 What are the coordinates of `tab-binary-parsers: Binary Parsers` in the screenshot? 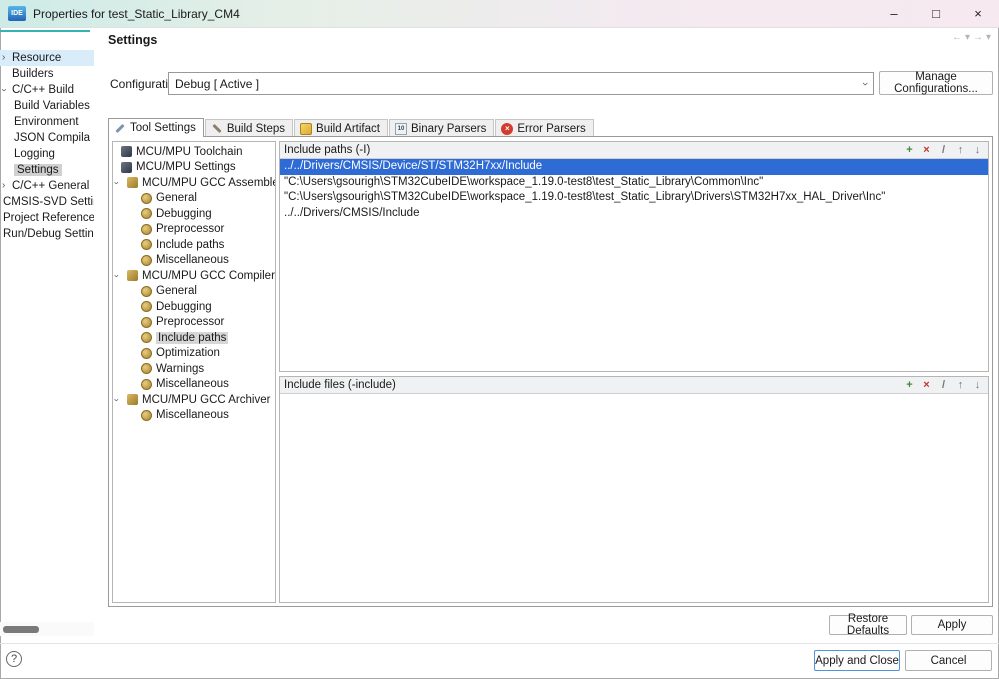 It's located at (441, 128).